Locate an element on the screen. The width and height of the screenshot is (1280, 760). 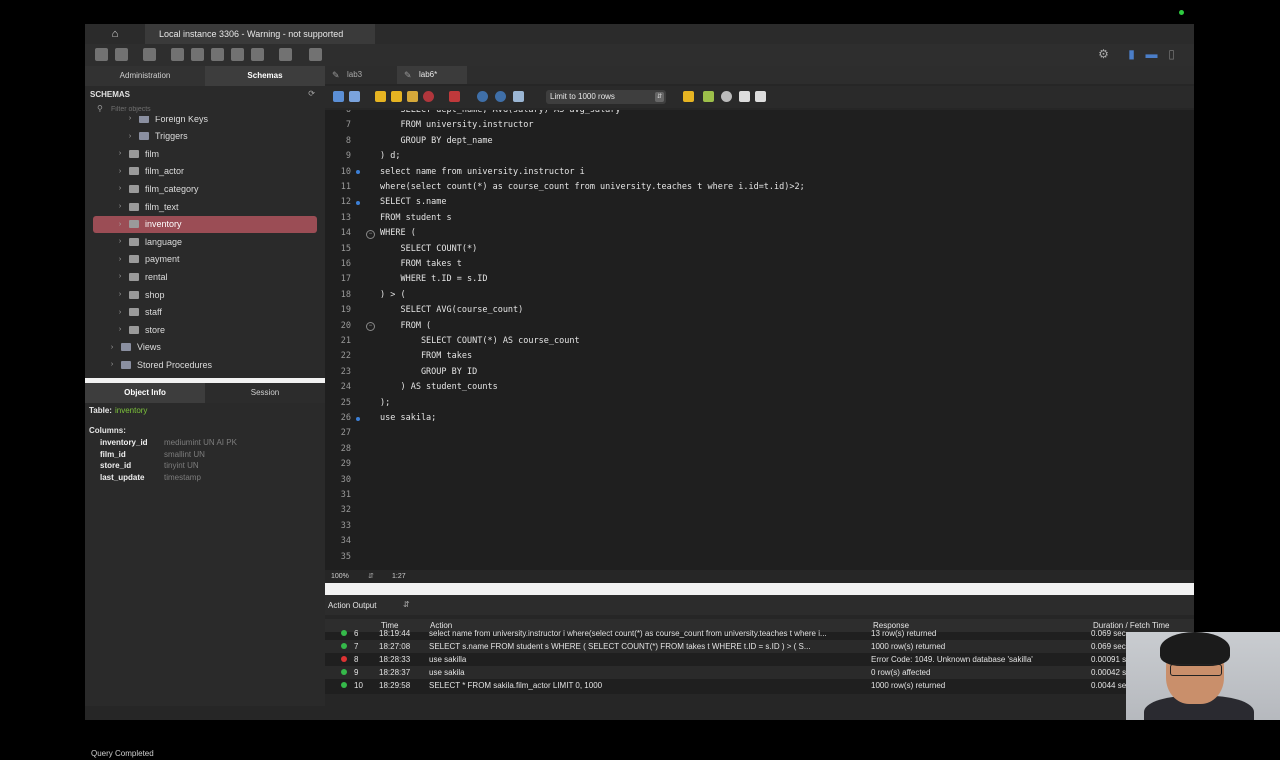
toggle-secondary-sidebar-icon: ▯ is located at coordinates (1171, 54).